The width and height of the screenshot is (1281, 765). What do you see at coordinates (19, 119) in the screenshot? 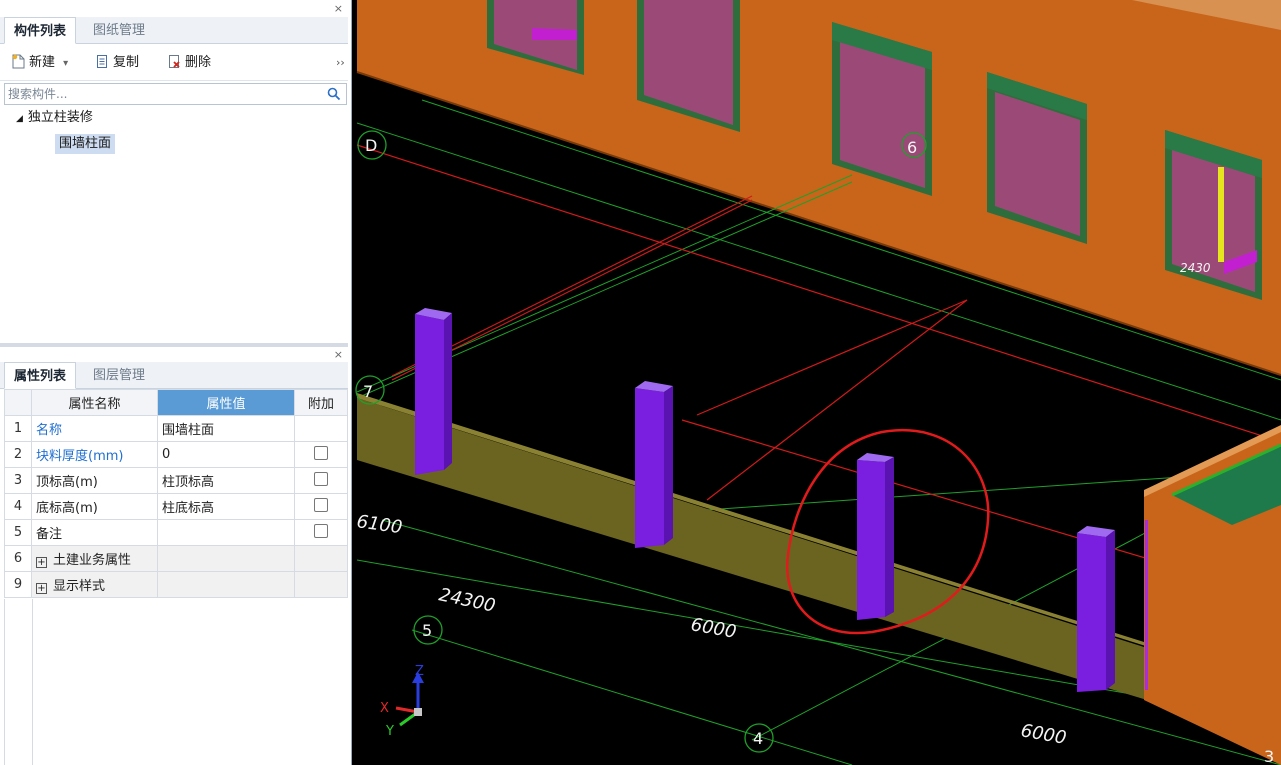
I see `tree-collapse-icon: ◢` at bounding box center [19, 119].